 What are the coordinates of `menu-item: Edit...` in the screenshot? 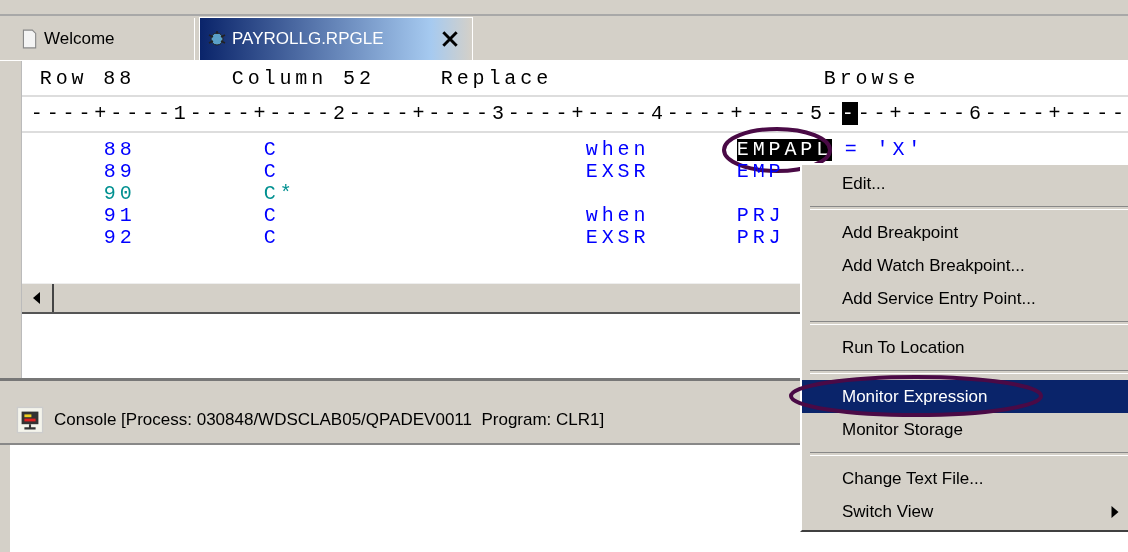 It's located at (965, 183).